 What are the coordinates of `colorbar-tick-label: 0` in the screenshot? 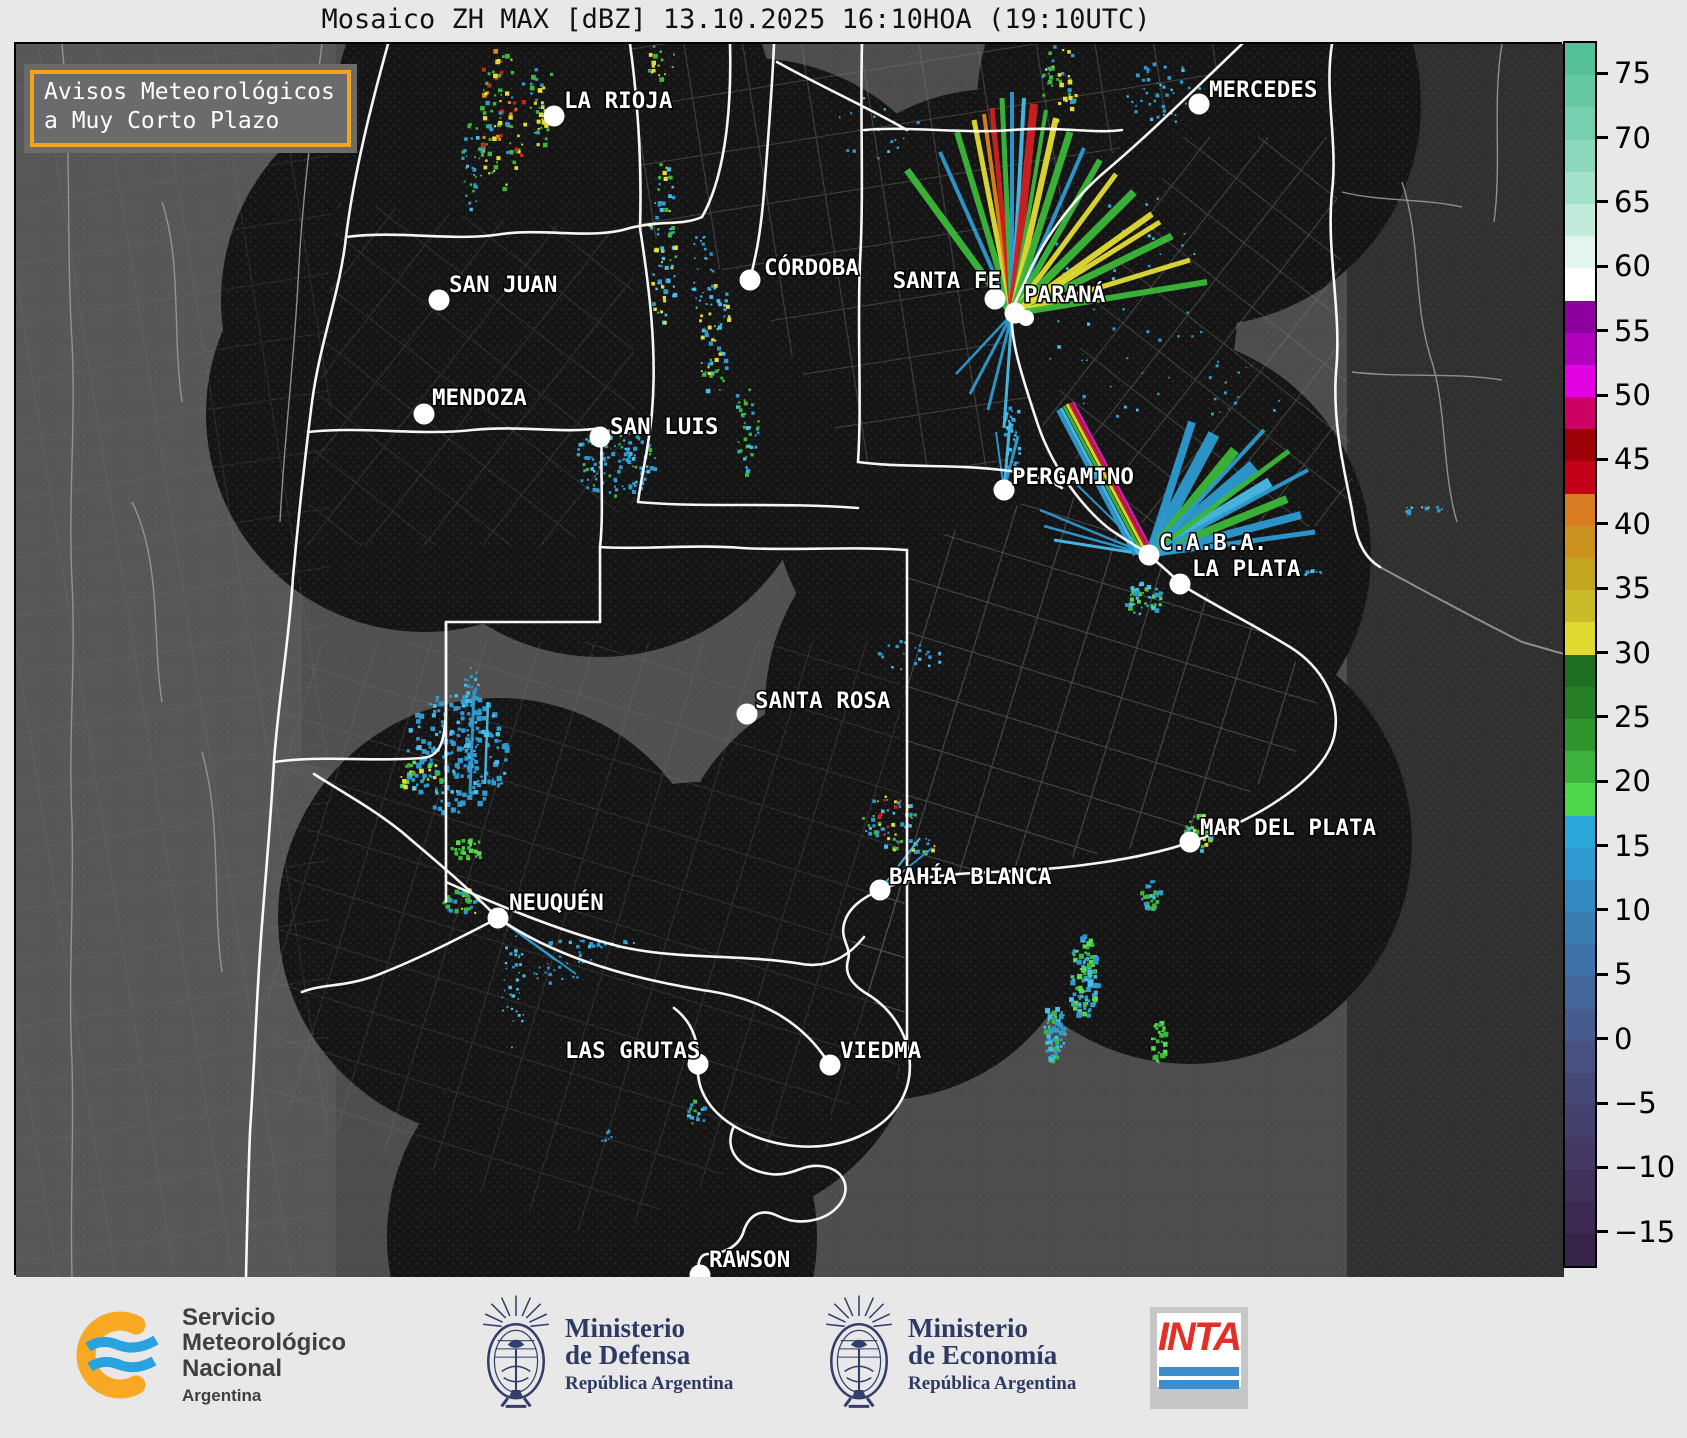 It's located at (1623, 1038).